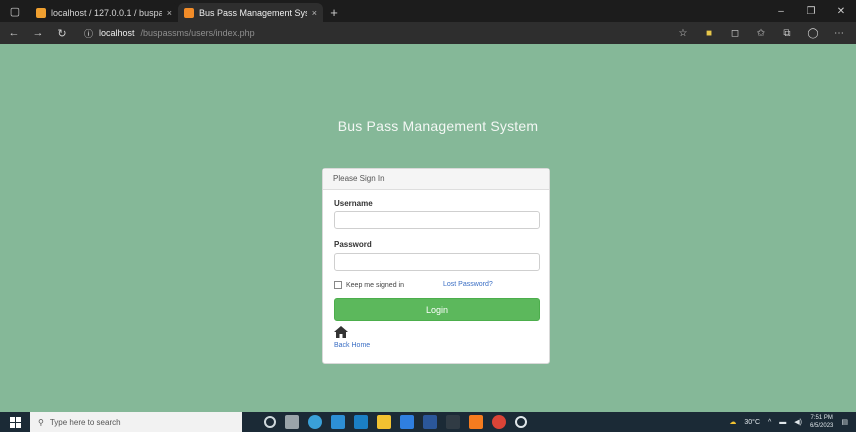 The image size is (856, 432). Describe the element at coordinates (136, 422) in the screenshot. I see `taskbar-search: ⚲ Type here to search` at that location.